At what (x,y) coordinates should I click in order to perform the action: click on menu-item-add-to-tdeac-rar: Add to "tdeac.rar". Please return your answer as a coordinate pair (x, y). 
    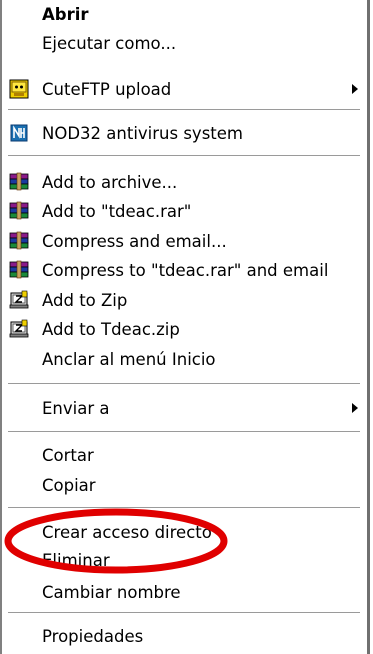
    Looking at the image, I should click on (184, 211).